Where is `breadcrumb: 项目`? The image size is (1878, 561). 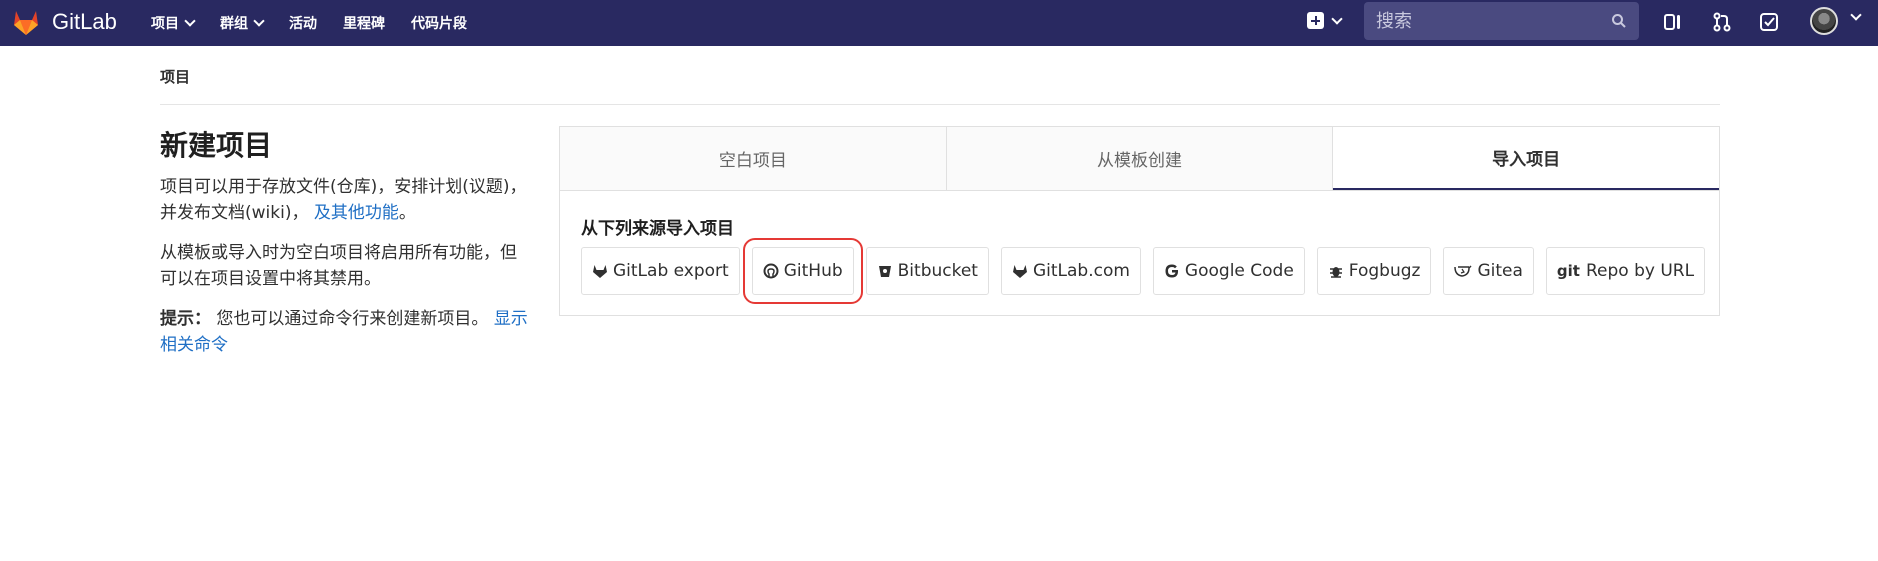
breadcrumb: 项目 is located at coordinates (175, 76).